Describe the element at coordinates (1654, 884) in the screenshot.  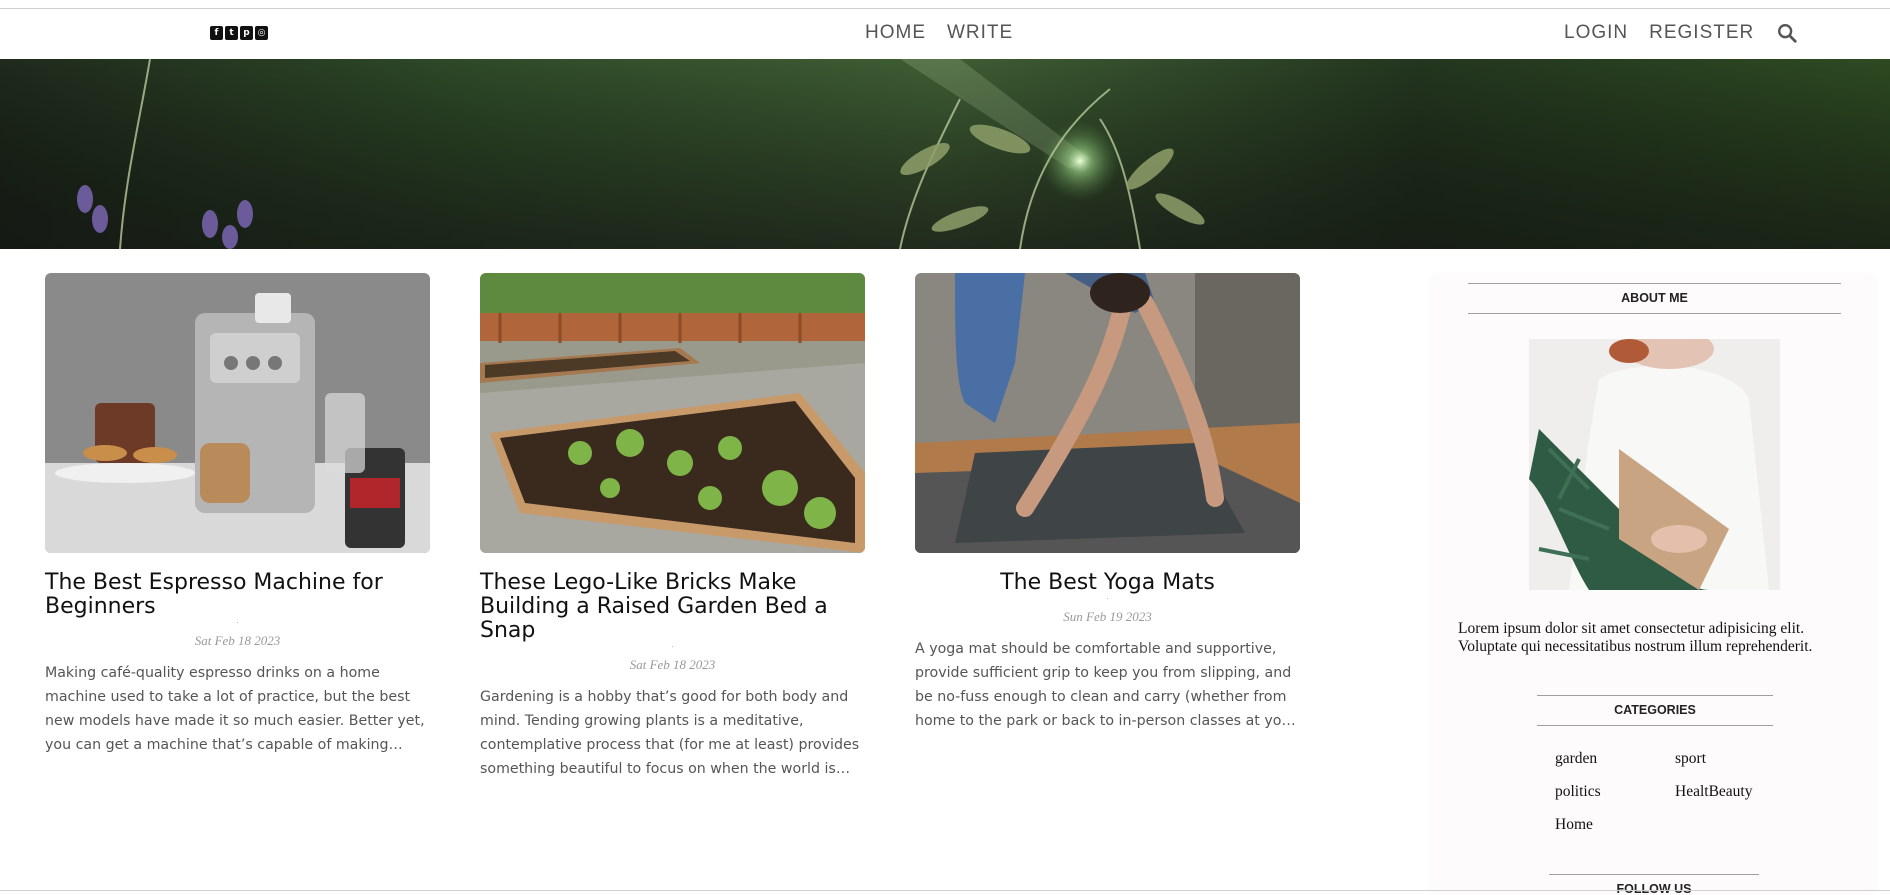
I see `follow-us-title: FOLLOW US` at that location.